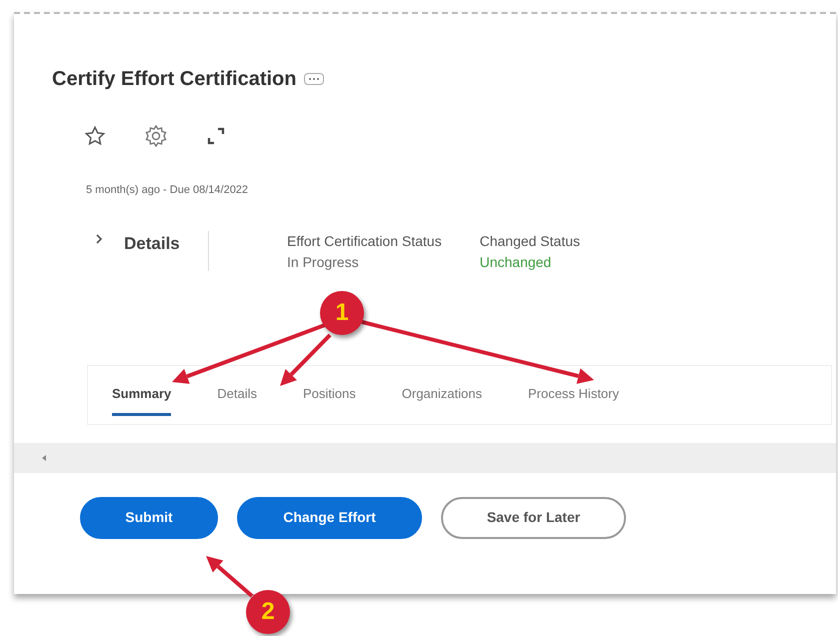 The image size is (838, 636). What do you see at coordinates (573, 400) in the screenshot?
I see `tab: Process History` at bounding box center [573, 400].